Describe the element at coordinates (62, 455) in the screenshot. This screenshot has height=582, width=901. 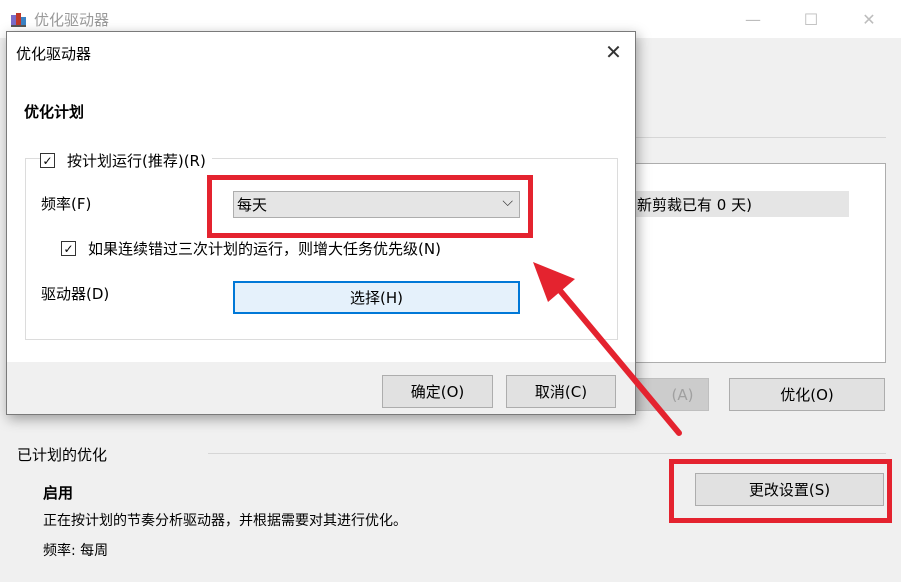
I see `scheduled-optimization-heading: 已计划的优化` at that location.